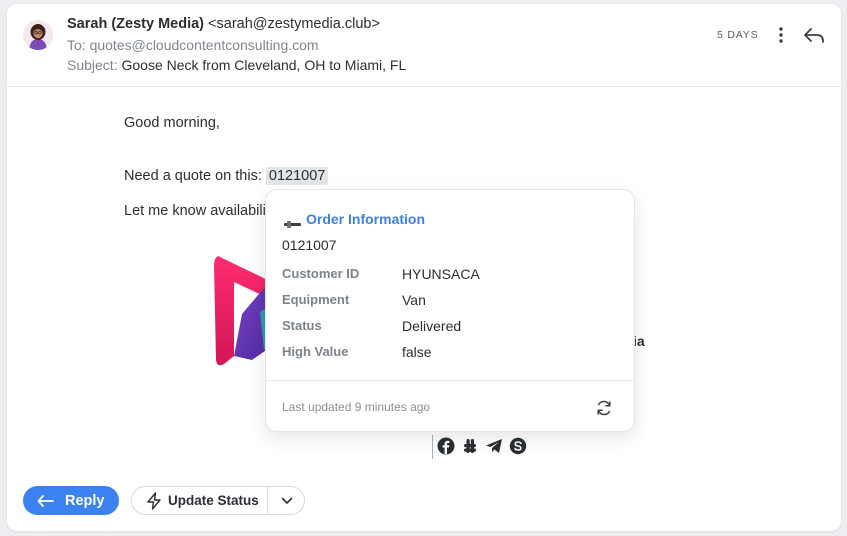  I want to click on to-line: To: quotes@cloudcontentconsulting.com, so click(193, 45).